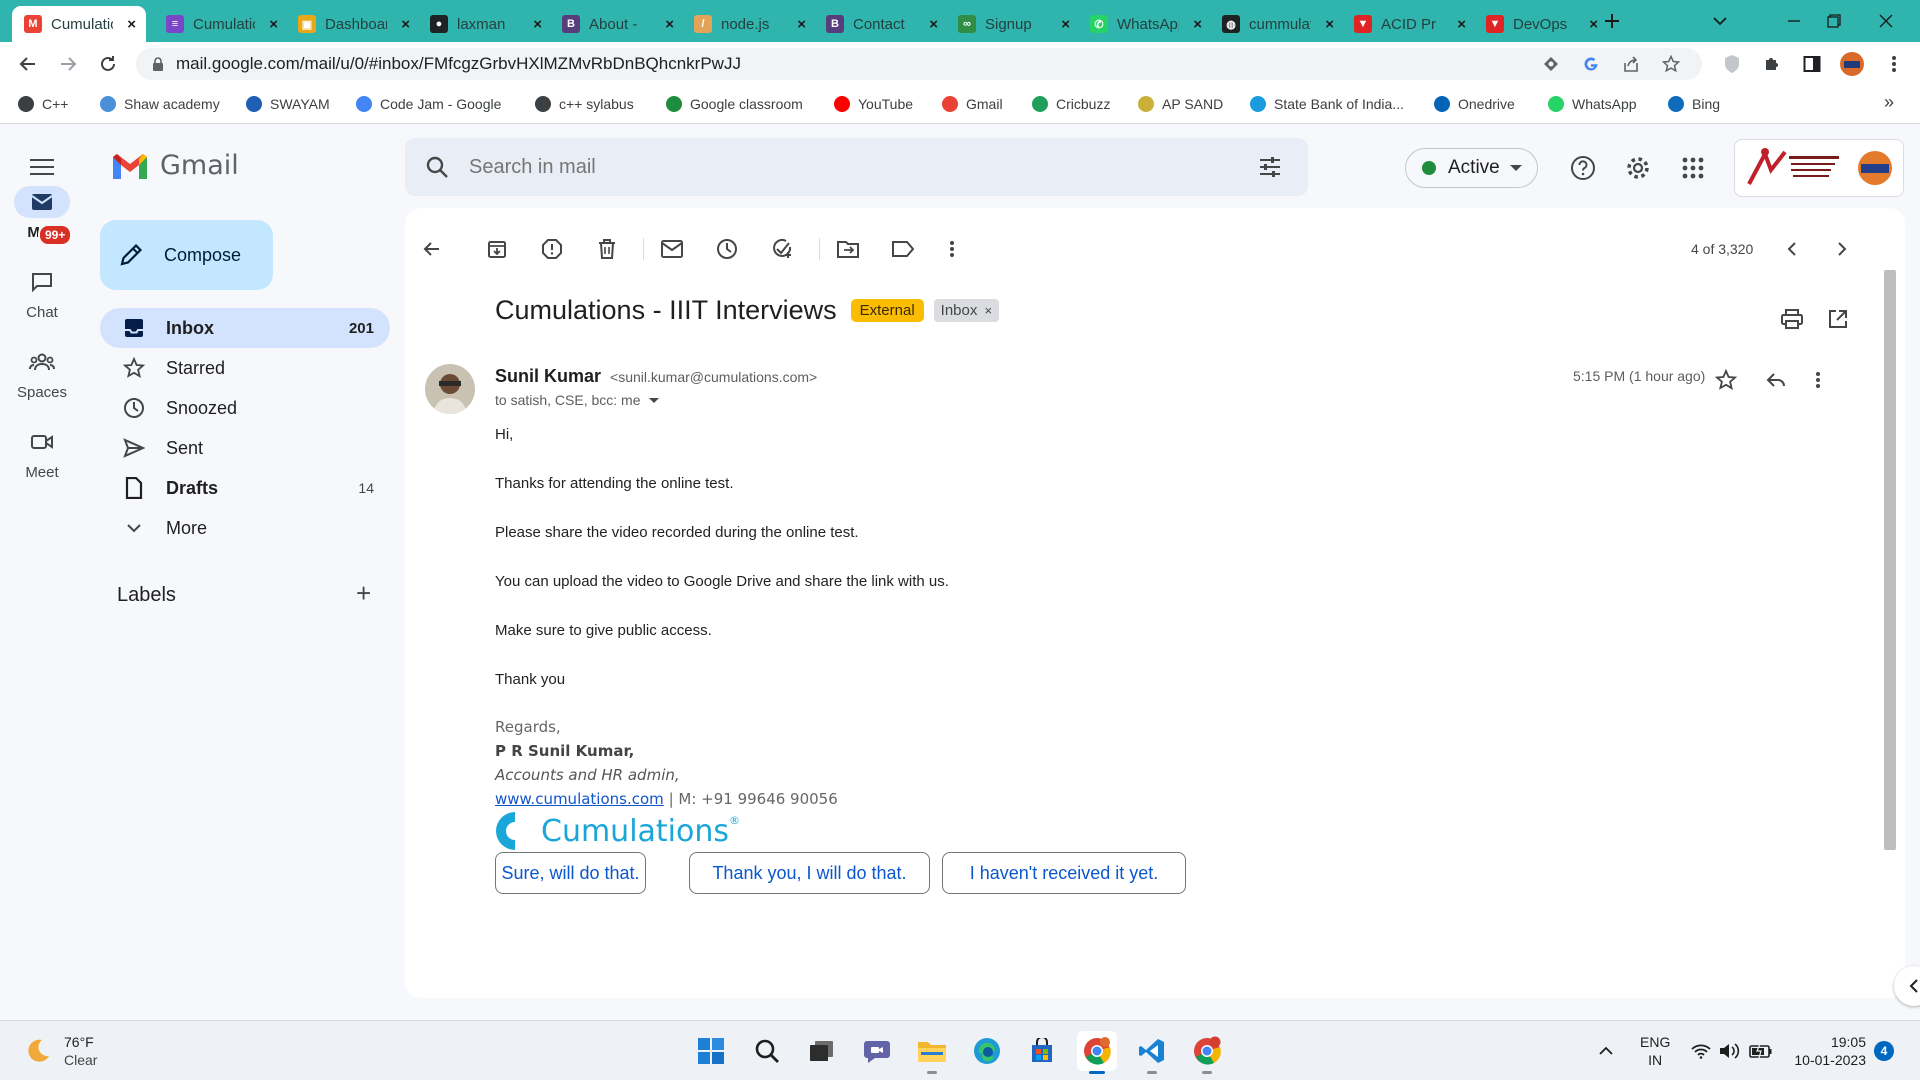  What do you see at coordinates (1701, 1051) in the screenshot?
I see `wifi-icon` at bounding box center [1701, 1051].